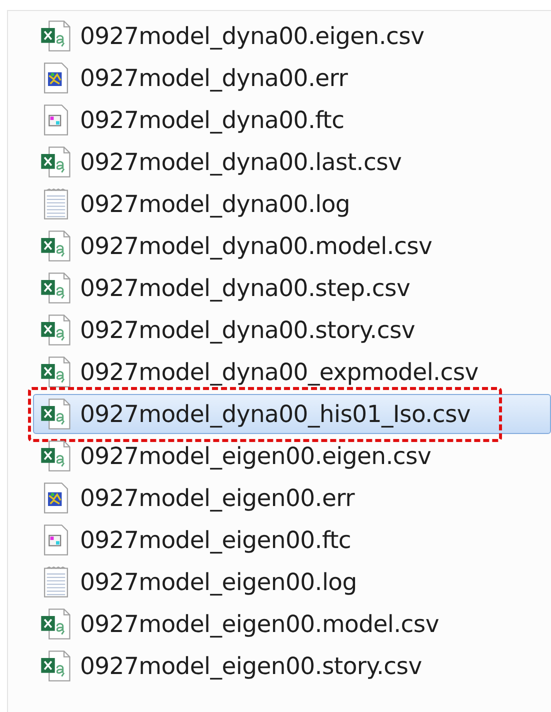  I want to click on file-item: 0927model_dyna00.step.csv, so click(292, 288).